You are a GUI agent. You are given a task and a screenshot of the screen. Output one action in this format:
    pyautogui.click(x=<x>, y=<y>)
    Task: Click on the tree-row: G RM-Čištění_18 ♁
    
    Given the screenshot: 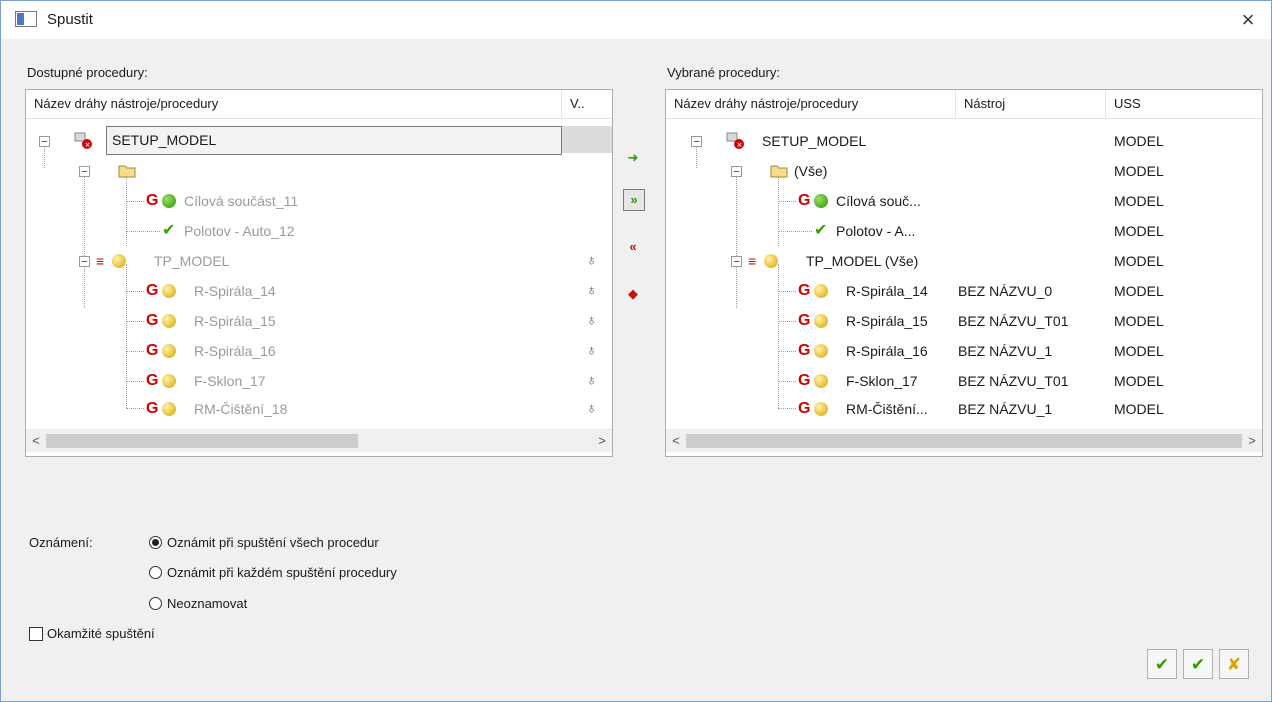 What is the action you would take?
    pyautogui.click(x=319, y=409)
    